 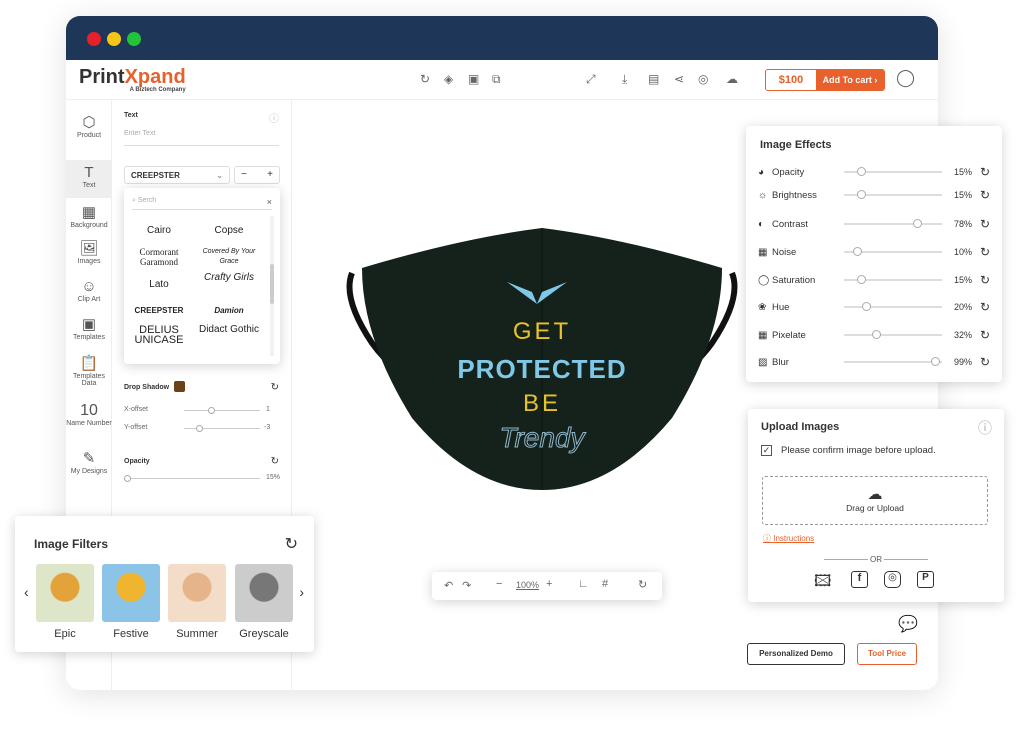 What do you see at coordinates (962, 224) in the screenshot?
I see `effect-value: 78%` at bounding box center [962, 224].